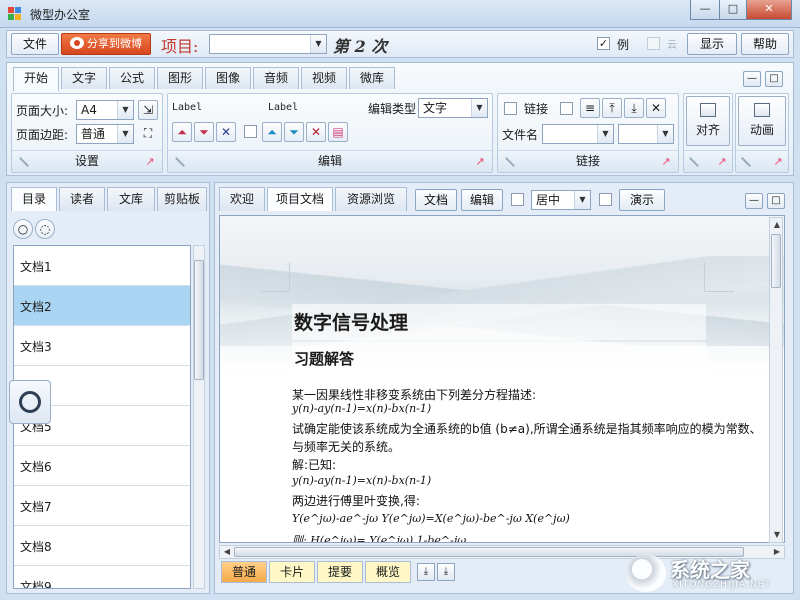  I want to click on example-checkbox: ✓, so click(603, 43).